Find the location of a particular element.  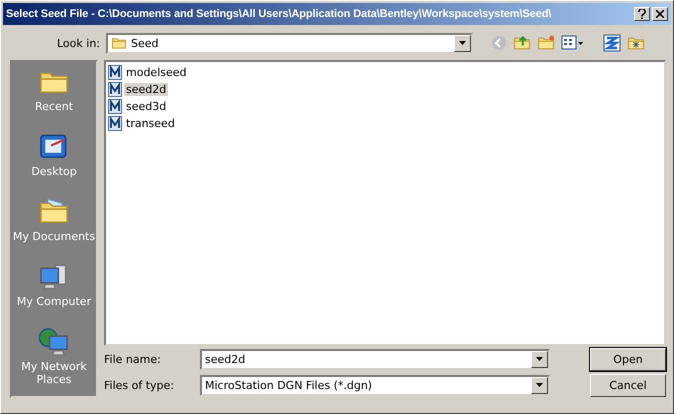

logo-icon is located at coordinates (612, 43).